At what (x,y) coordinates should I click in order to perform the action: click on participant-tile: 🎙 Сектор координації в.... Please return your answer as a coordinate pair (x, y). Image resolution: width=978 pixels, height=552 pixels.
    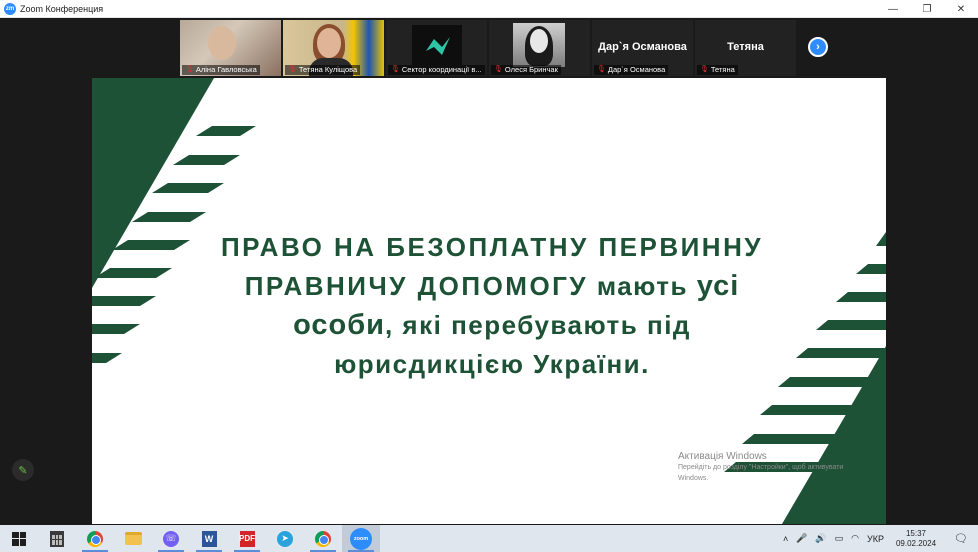
    Looking at the image, I should click on (436, 48).